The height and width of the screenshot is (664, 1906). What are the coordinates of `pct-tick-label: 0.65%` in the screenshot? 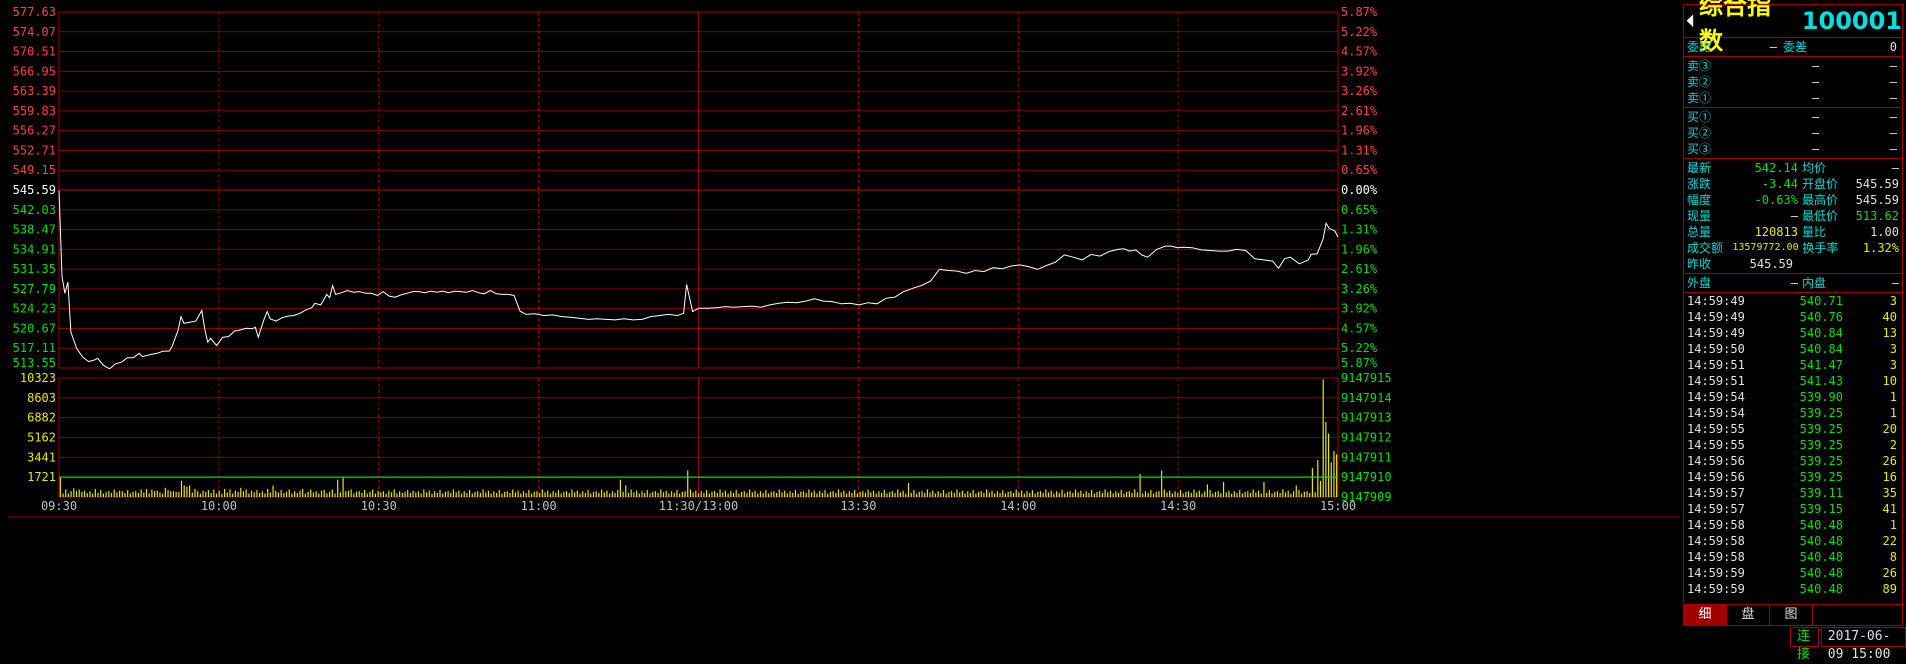 It's located at (1359, 210).